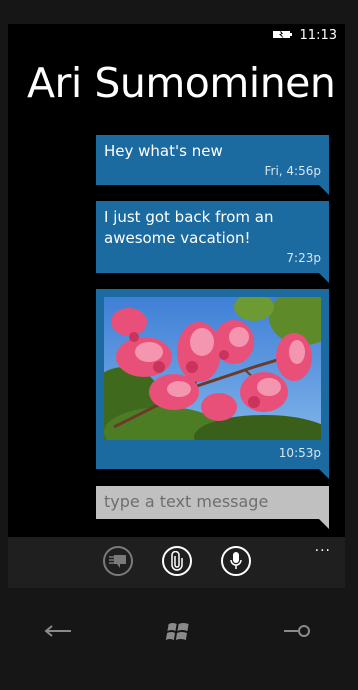  Describe the element at coordinates (178, 632) in the screenshot. I see `windows-start-icon` at that location.